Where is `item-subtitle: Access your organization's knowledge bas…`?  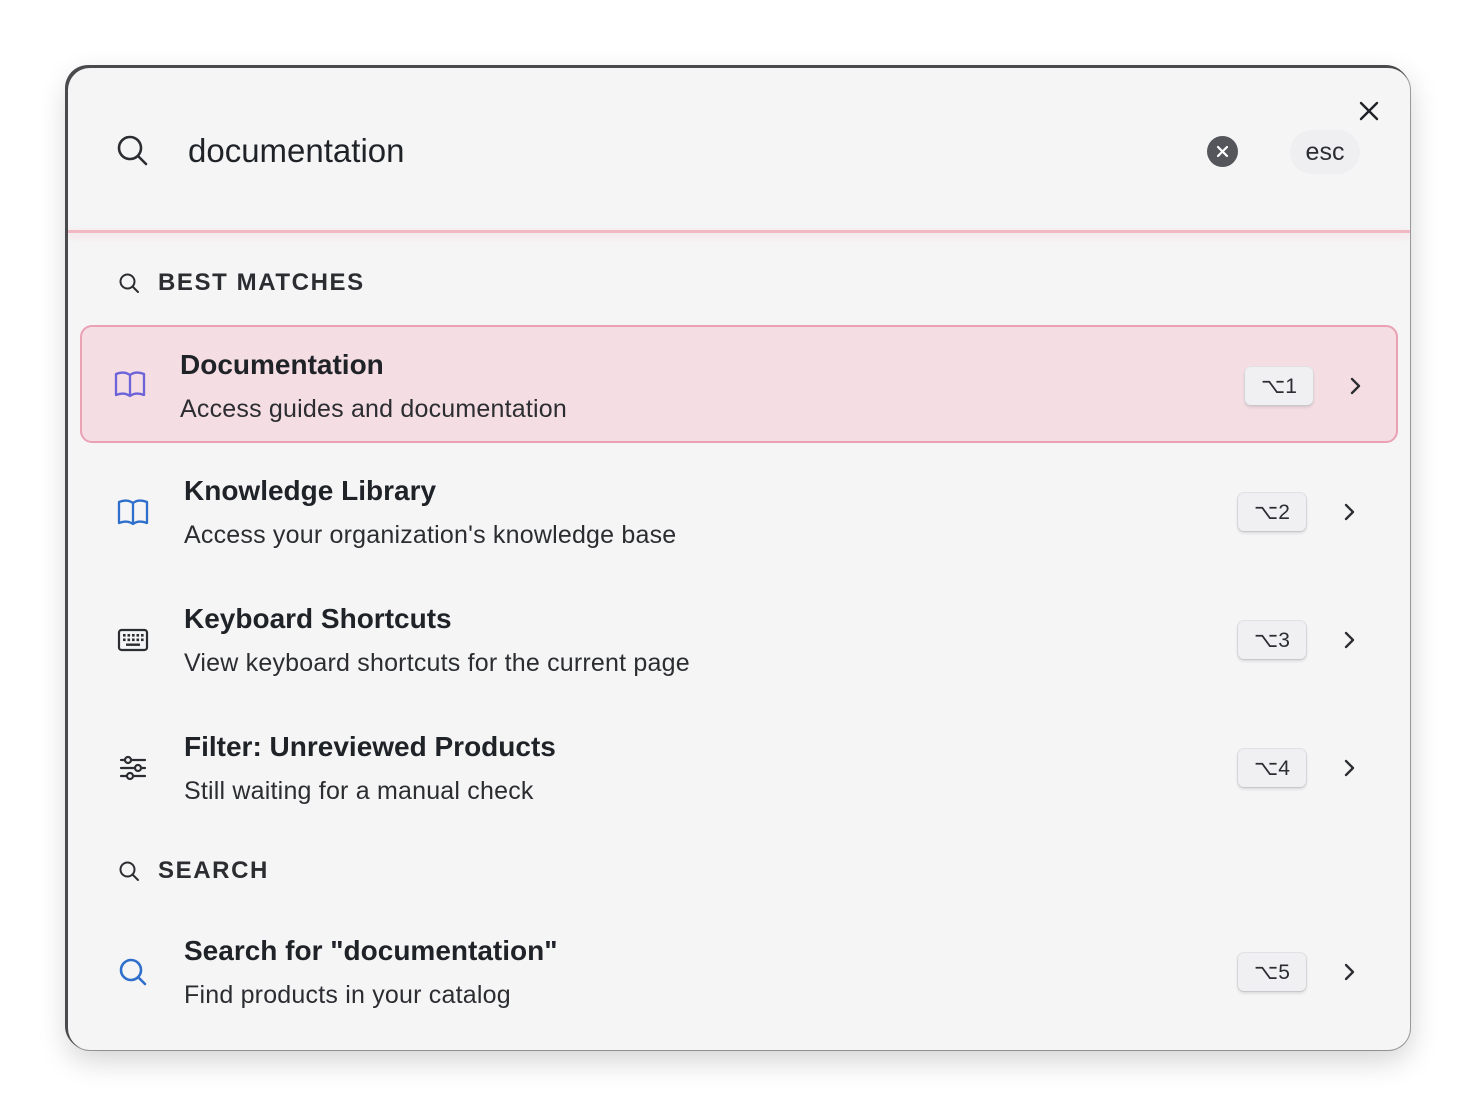 item-subtitle: Access your organization's knowledge bas… is located at coordinates (430, 535).